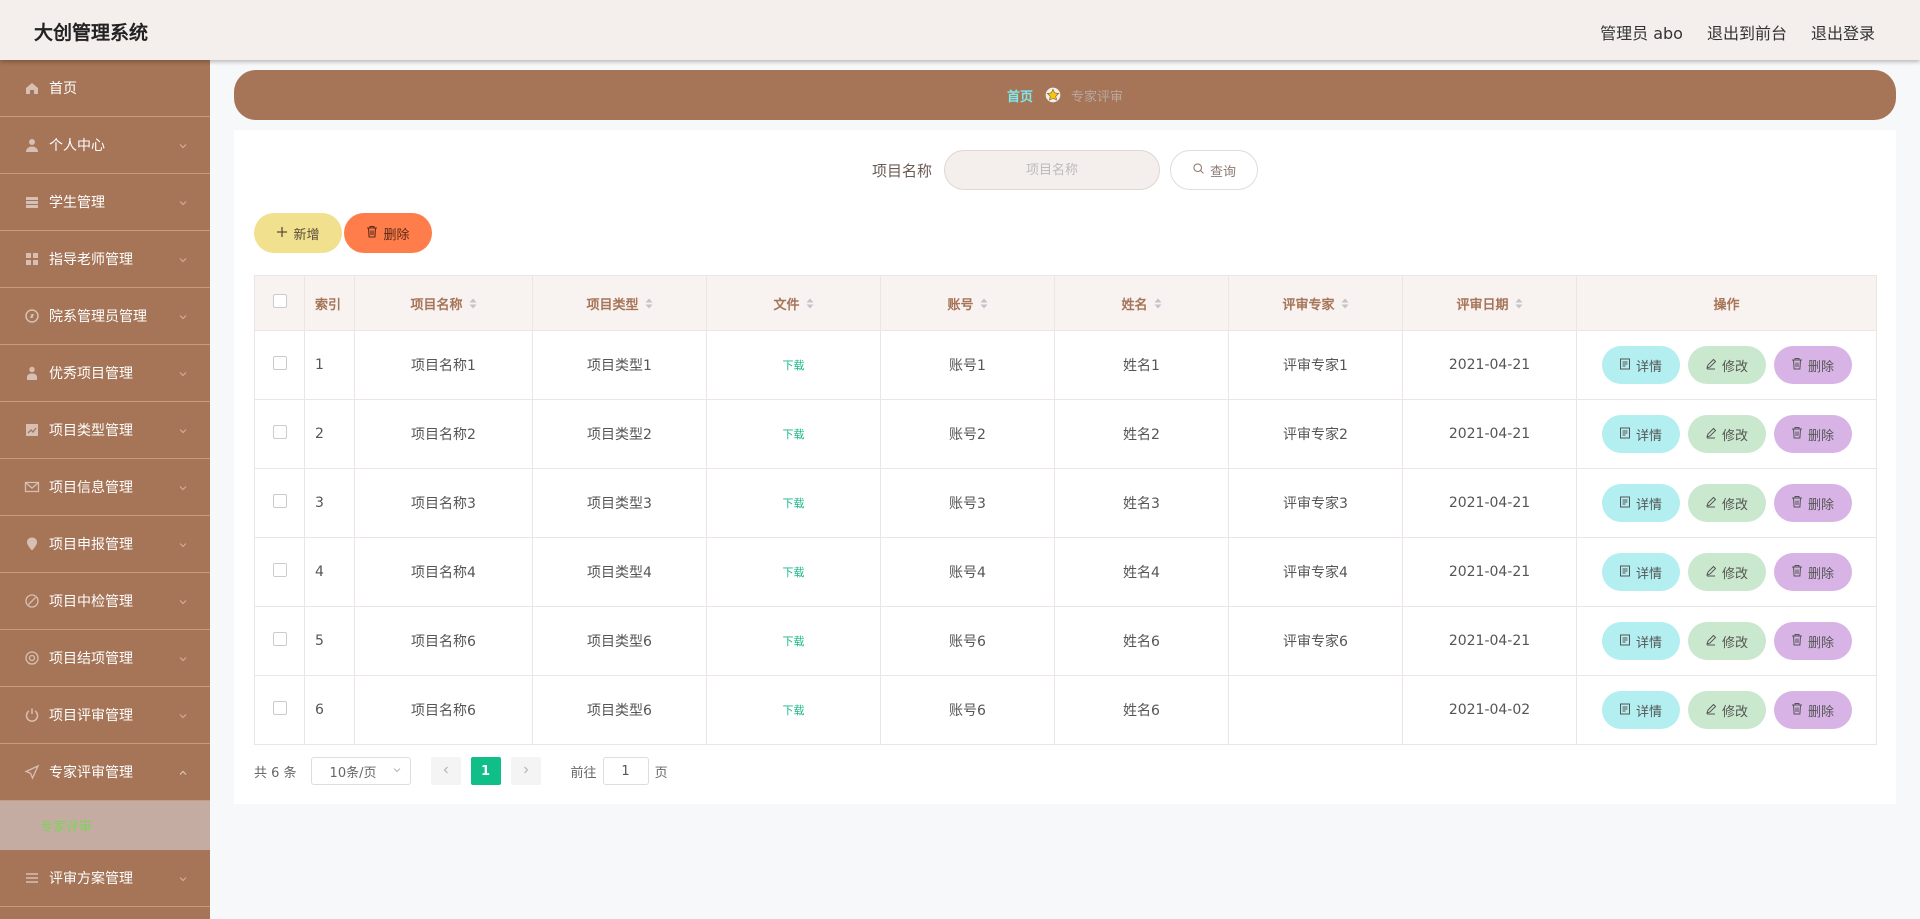 This screenshot has height=919, width=1920. I want to click on reviewer-cell, so click(1315, 710).